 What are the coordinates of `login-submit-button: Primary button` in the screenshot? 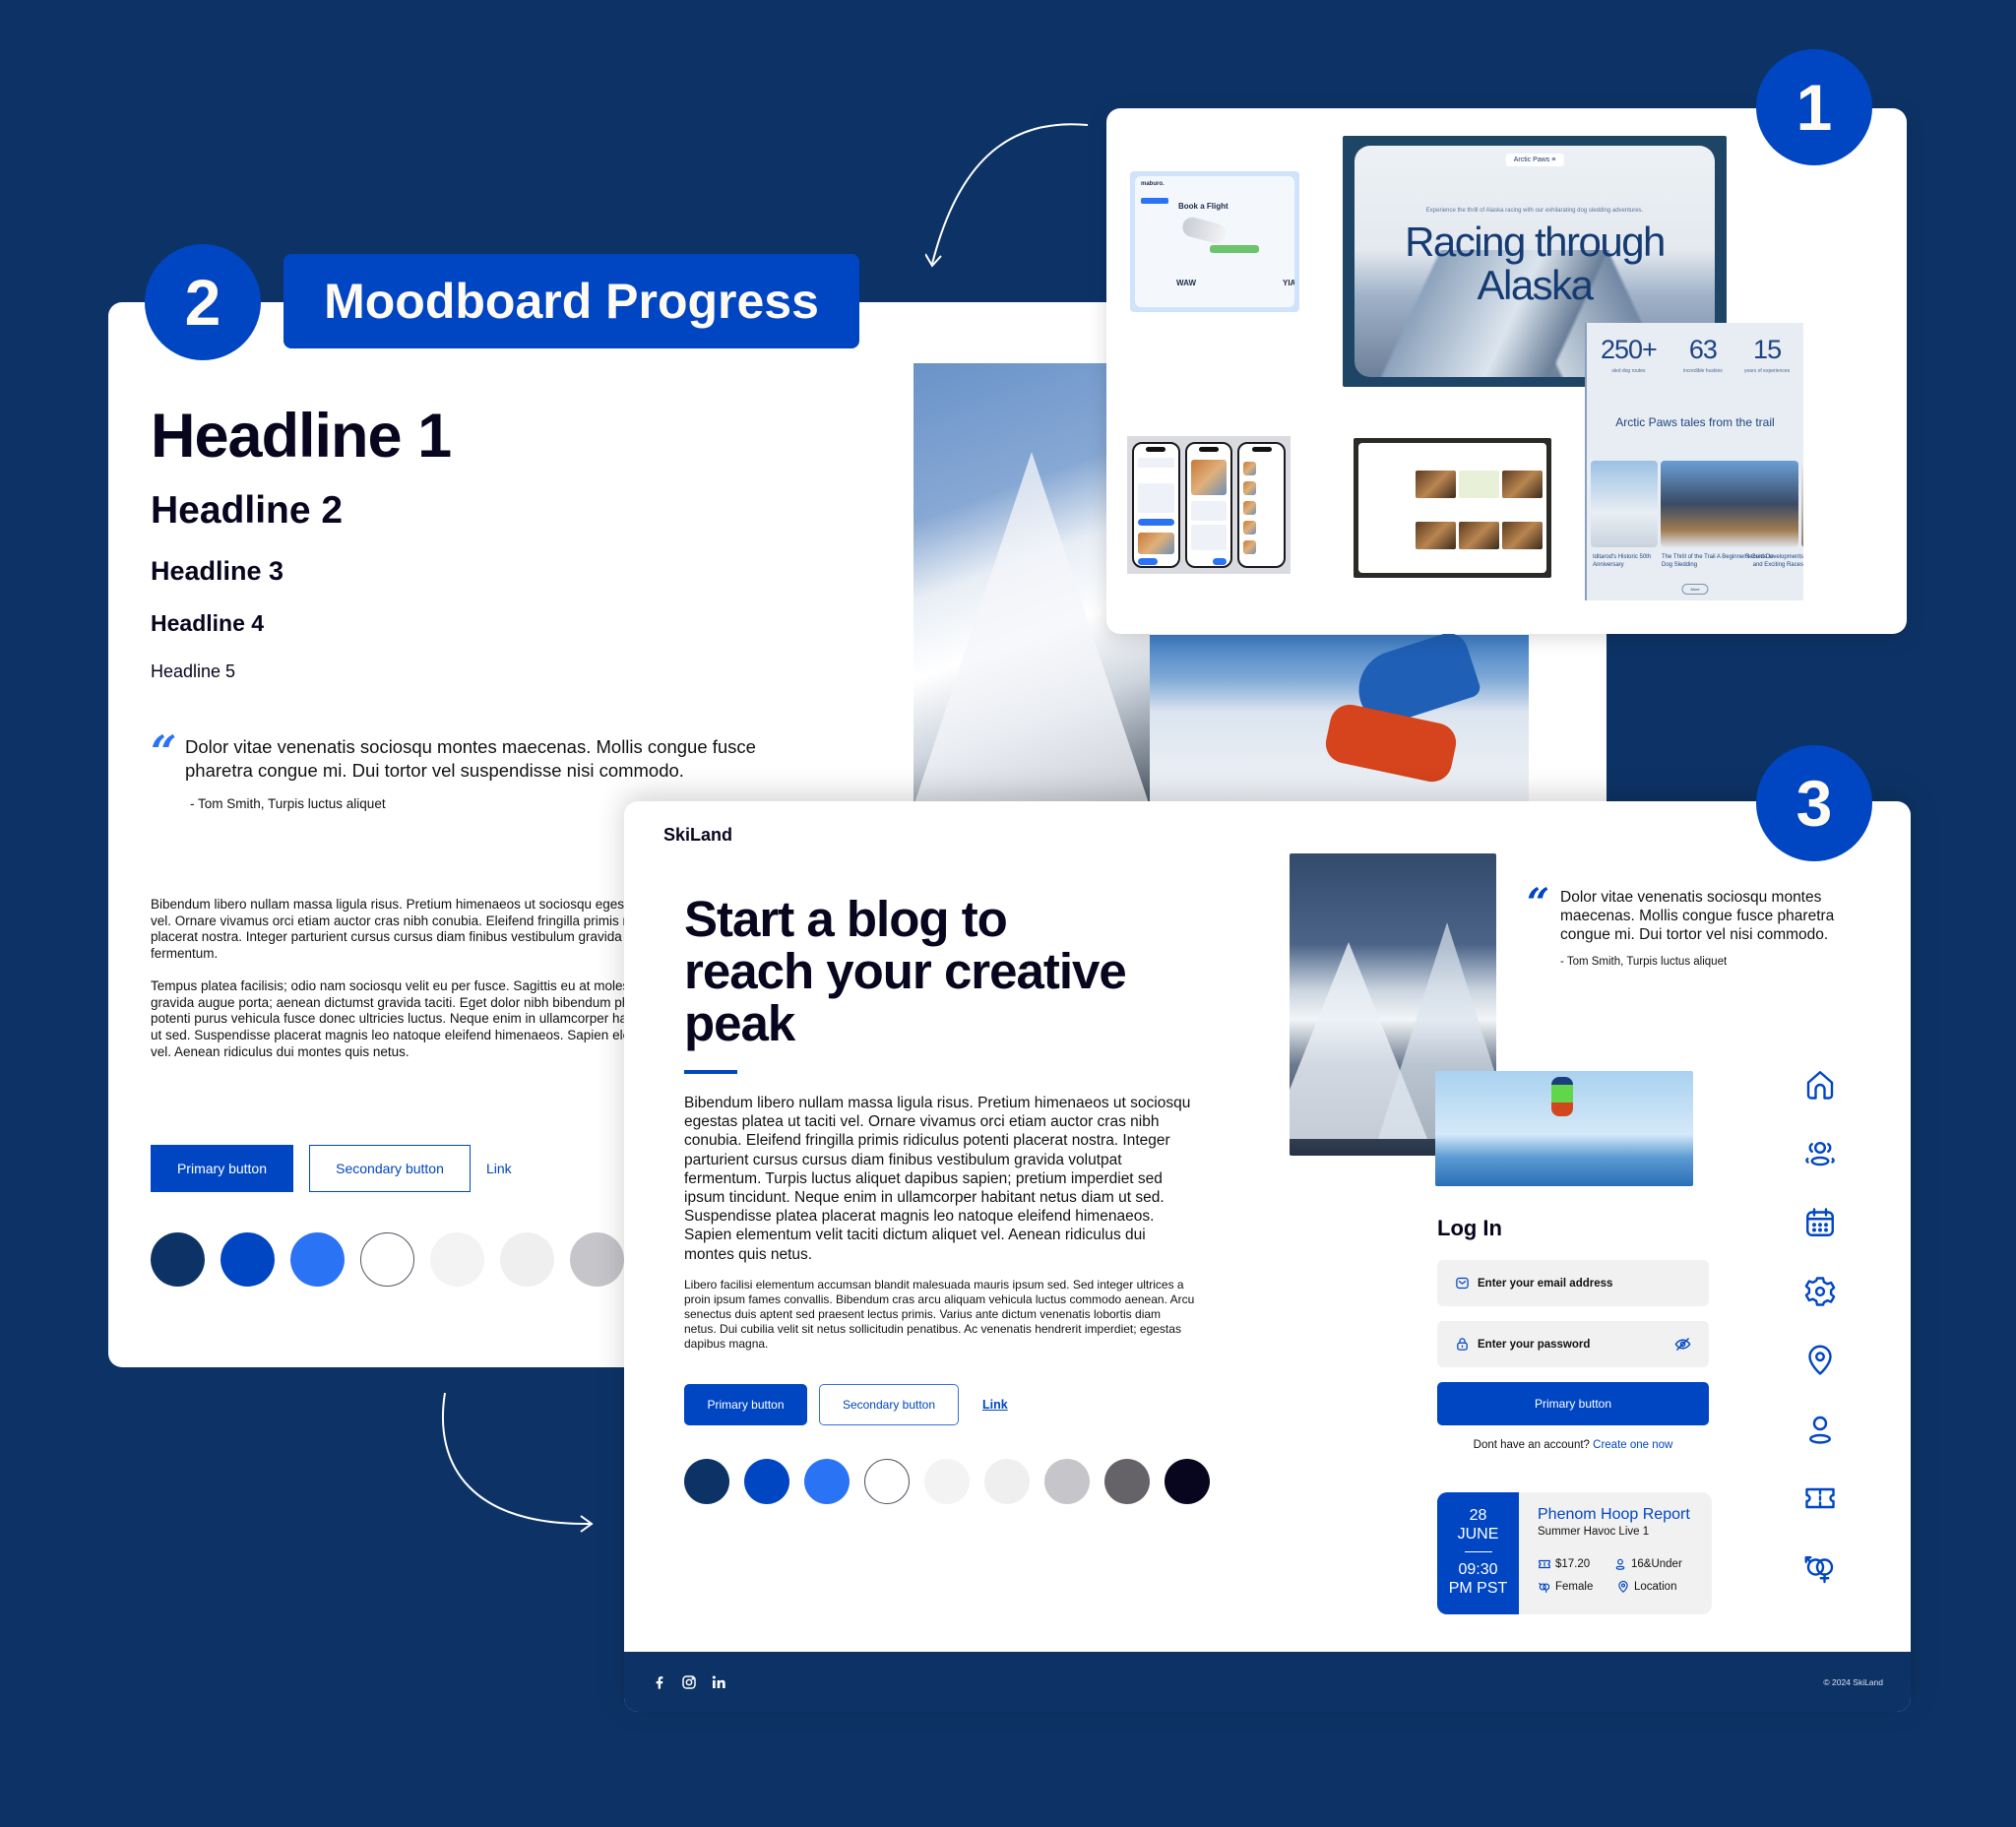 It's located at (1573, 1403).